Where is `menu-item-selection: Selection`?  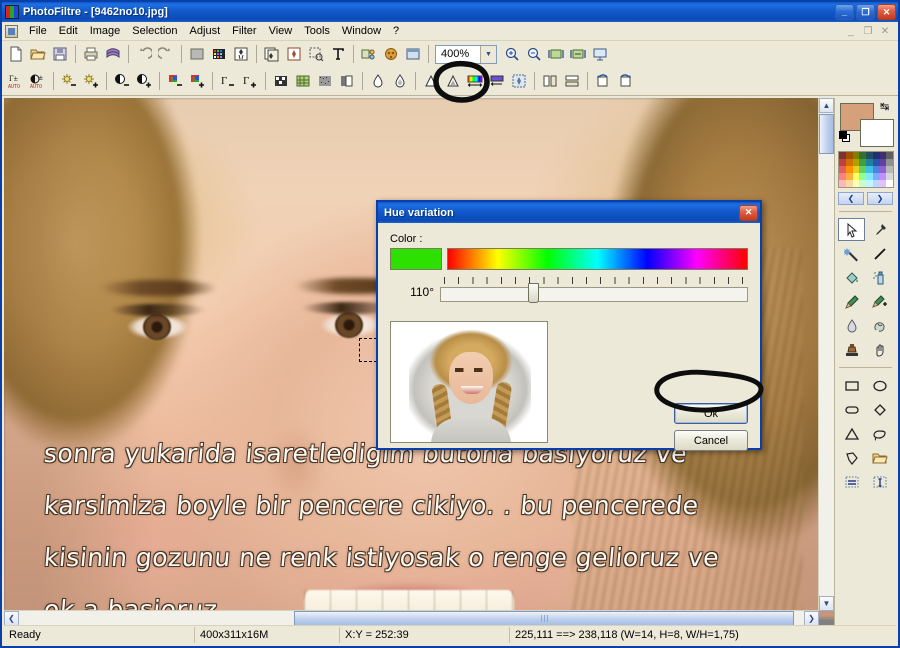
menu-item-selection: Selection is located at coordinates (154, 31).